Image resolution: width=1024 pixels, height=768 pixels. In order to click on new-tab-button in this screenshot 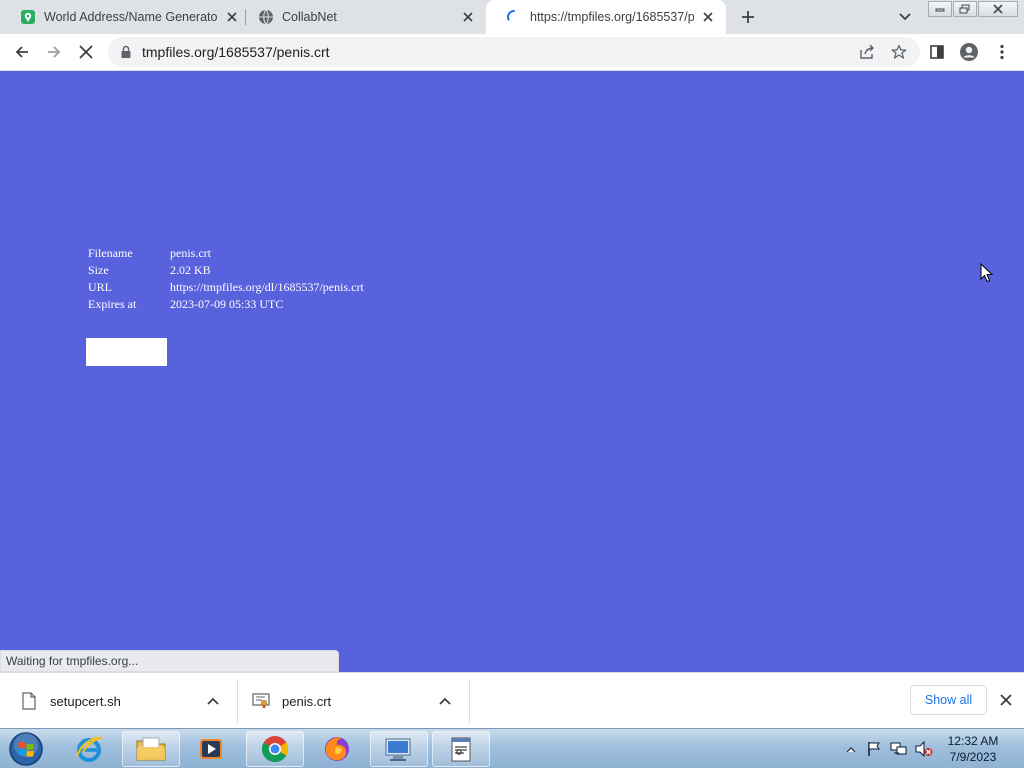, I will do `click(748, 17)`.